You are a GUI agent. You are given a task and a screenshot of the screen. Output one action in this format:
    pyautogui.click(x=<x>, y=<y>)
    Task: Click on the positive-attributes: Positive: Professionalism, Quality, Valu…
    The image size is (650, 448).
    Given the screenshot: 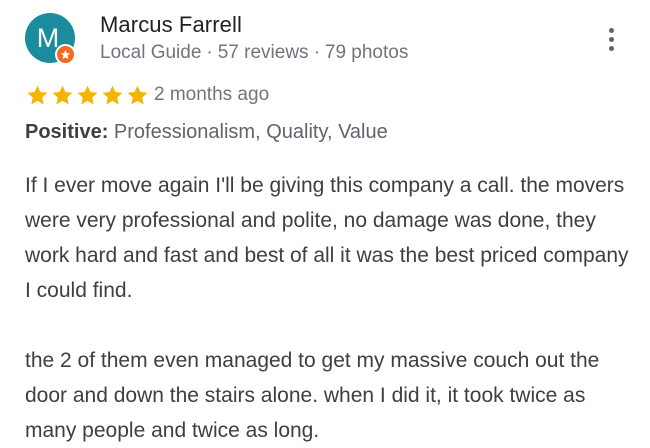 What is the action you would take?
    pyautogui.click(x=206, y=132)
    